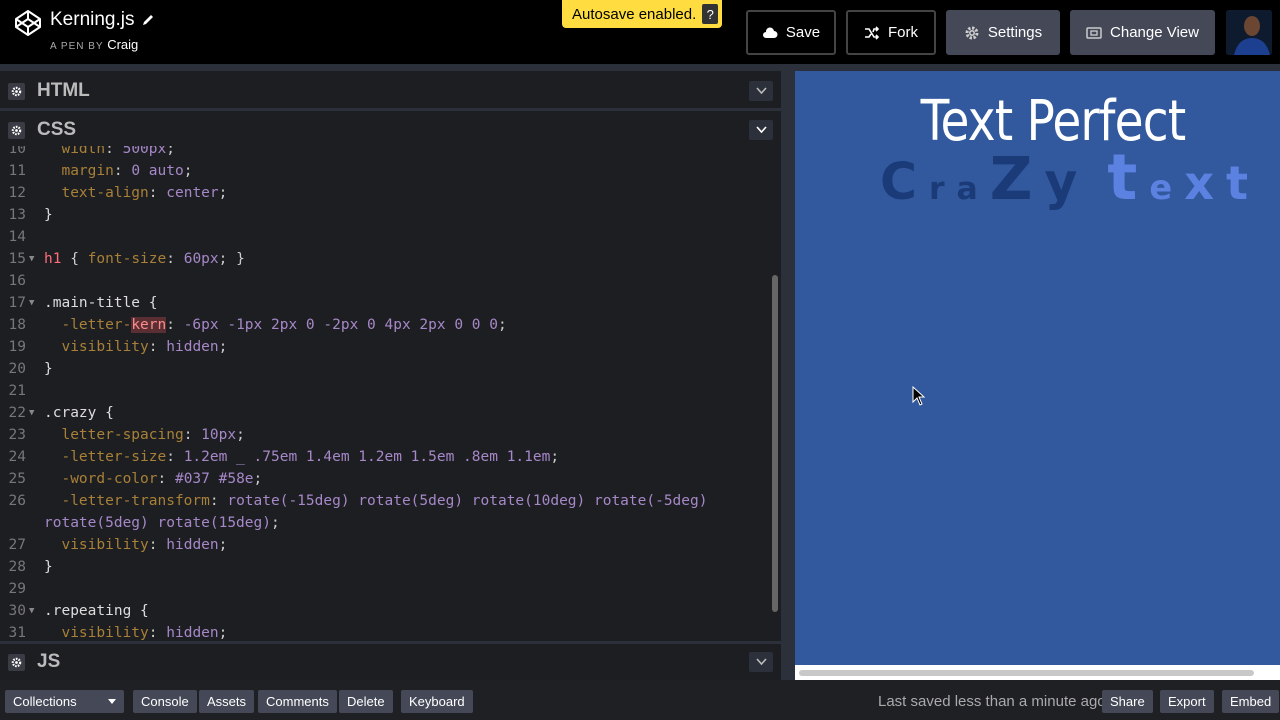  What do you see at coordinates (903, 32) in the screenshot?
I see `fork-label: Fork` at bounding box center [903, 32].